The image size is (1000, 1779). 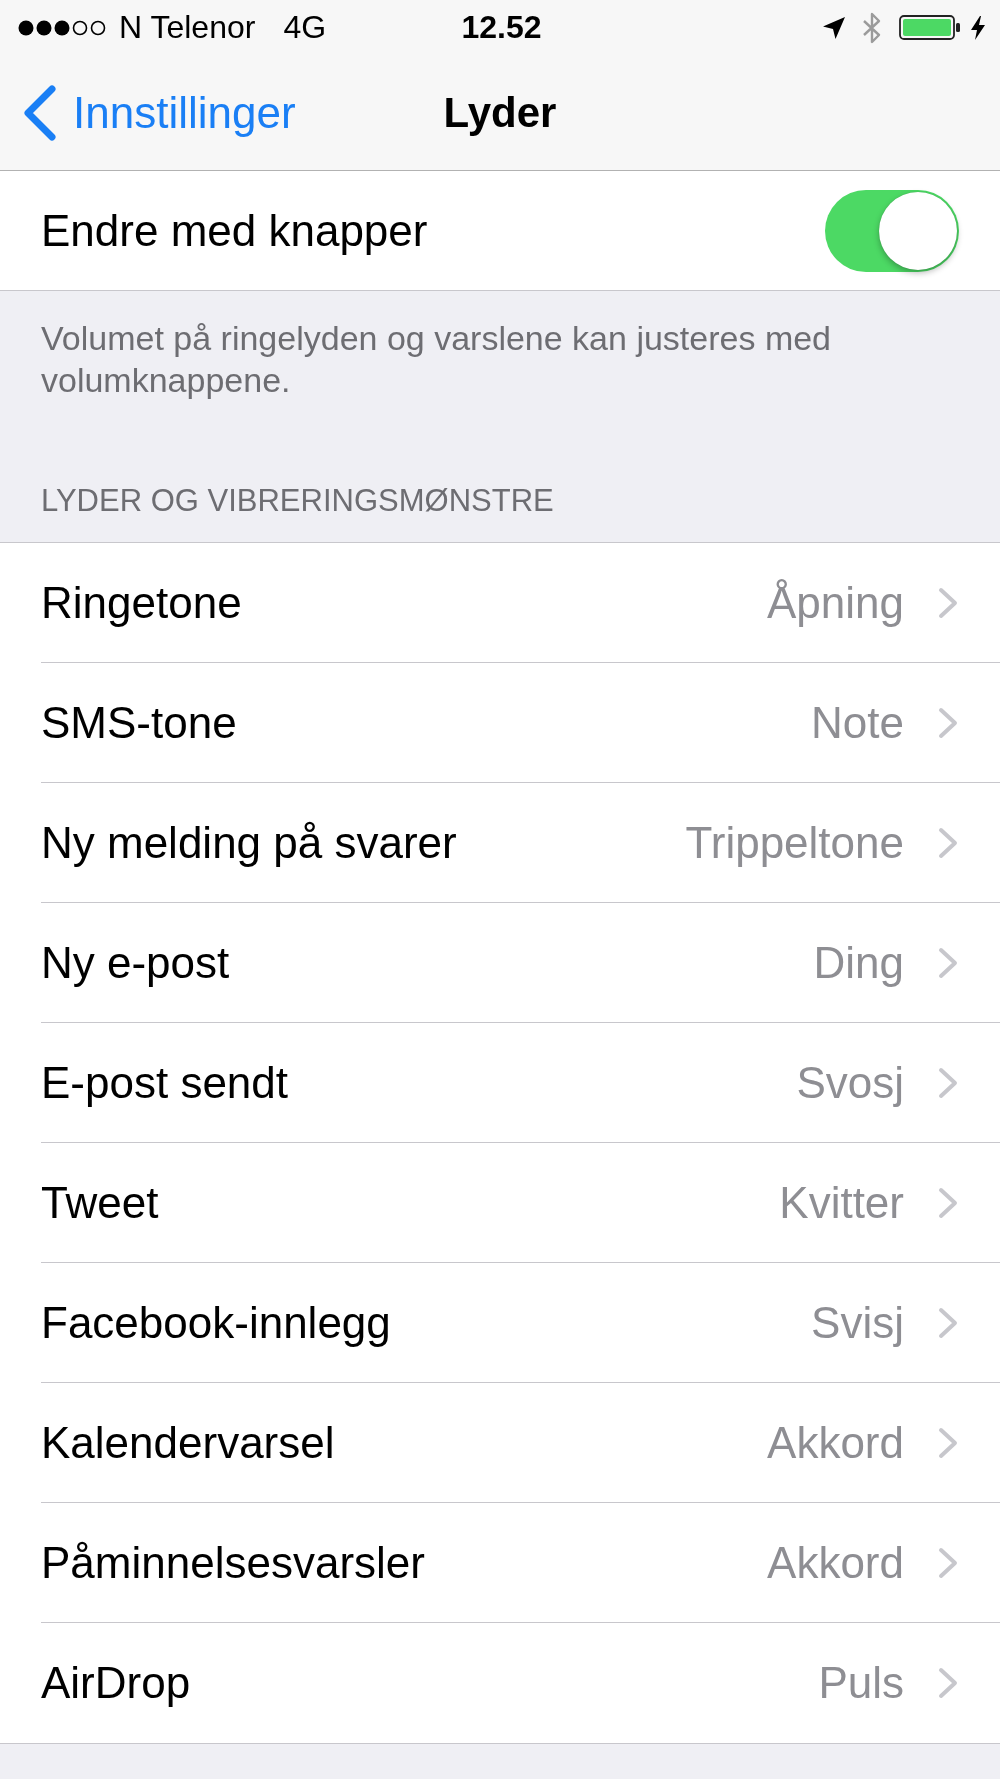 I want to click on clock-time: 12.52, so click(x=501, y=27).